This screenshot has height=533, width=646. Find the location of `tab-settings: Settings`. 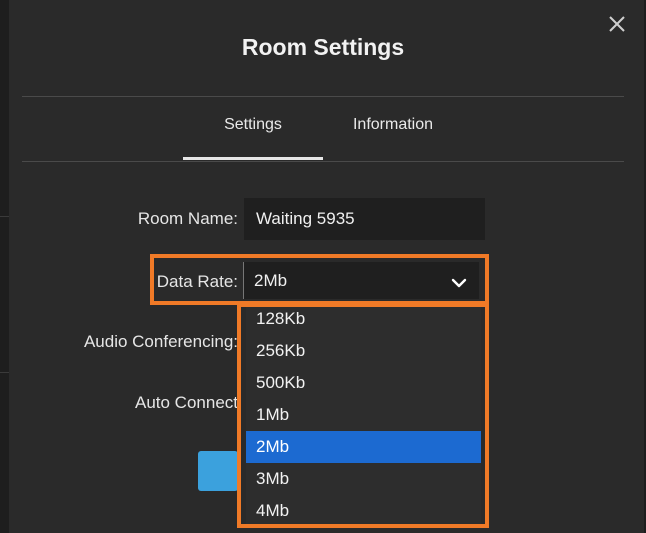

tab-settings: Settings is located at coordinates (253, 138).